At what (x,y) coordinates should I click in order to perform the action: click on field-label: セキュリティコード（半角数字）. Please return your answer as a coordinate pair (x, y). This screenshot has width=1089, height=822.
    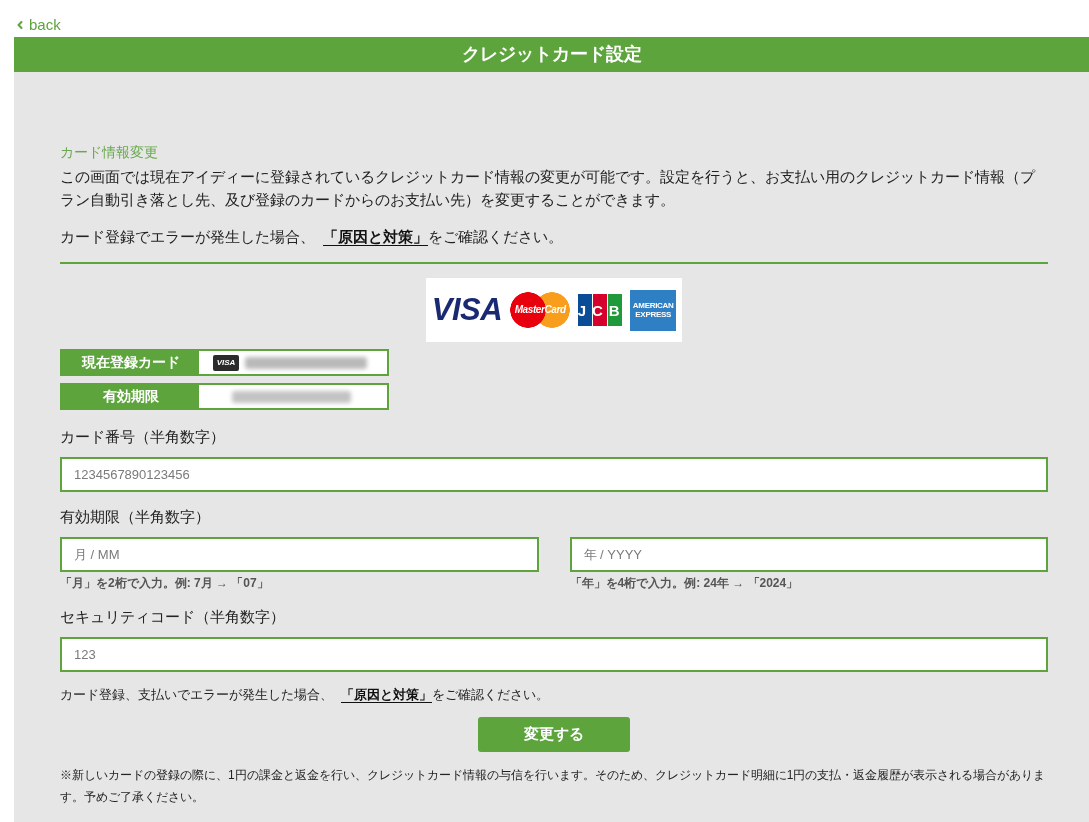
    Looking at the image, I should click on (173, 617).